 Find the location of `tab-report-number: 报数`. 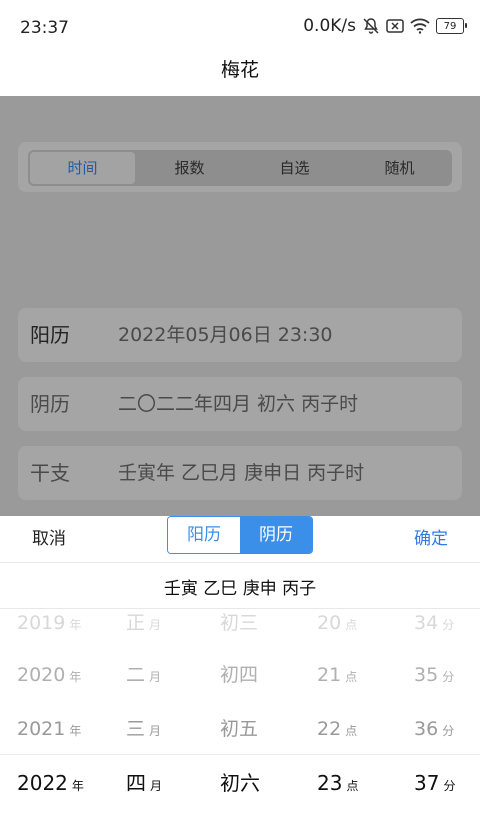

tab-report-number: 报数 is located at coordinates (189, 168).